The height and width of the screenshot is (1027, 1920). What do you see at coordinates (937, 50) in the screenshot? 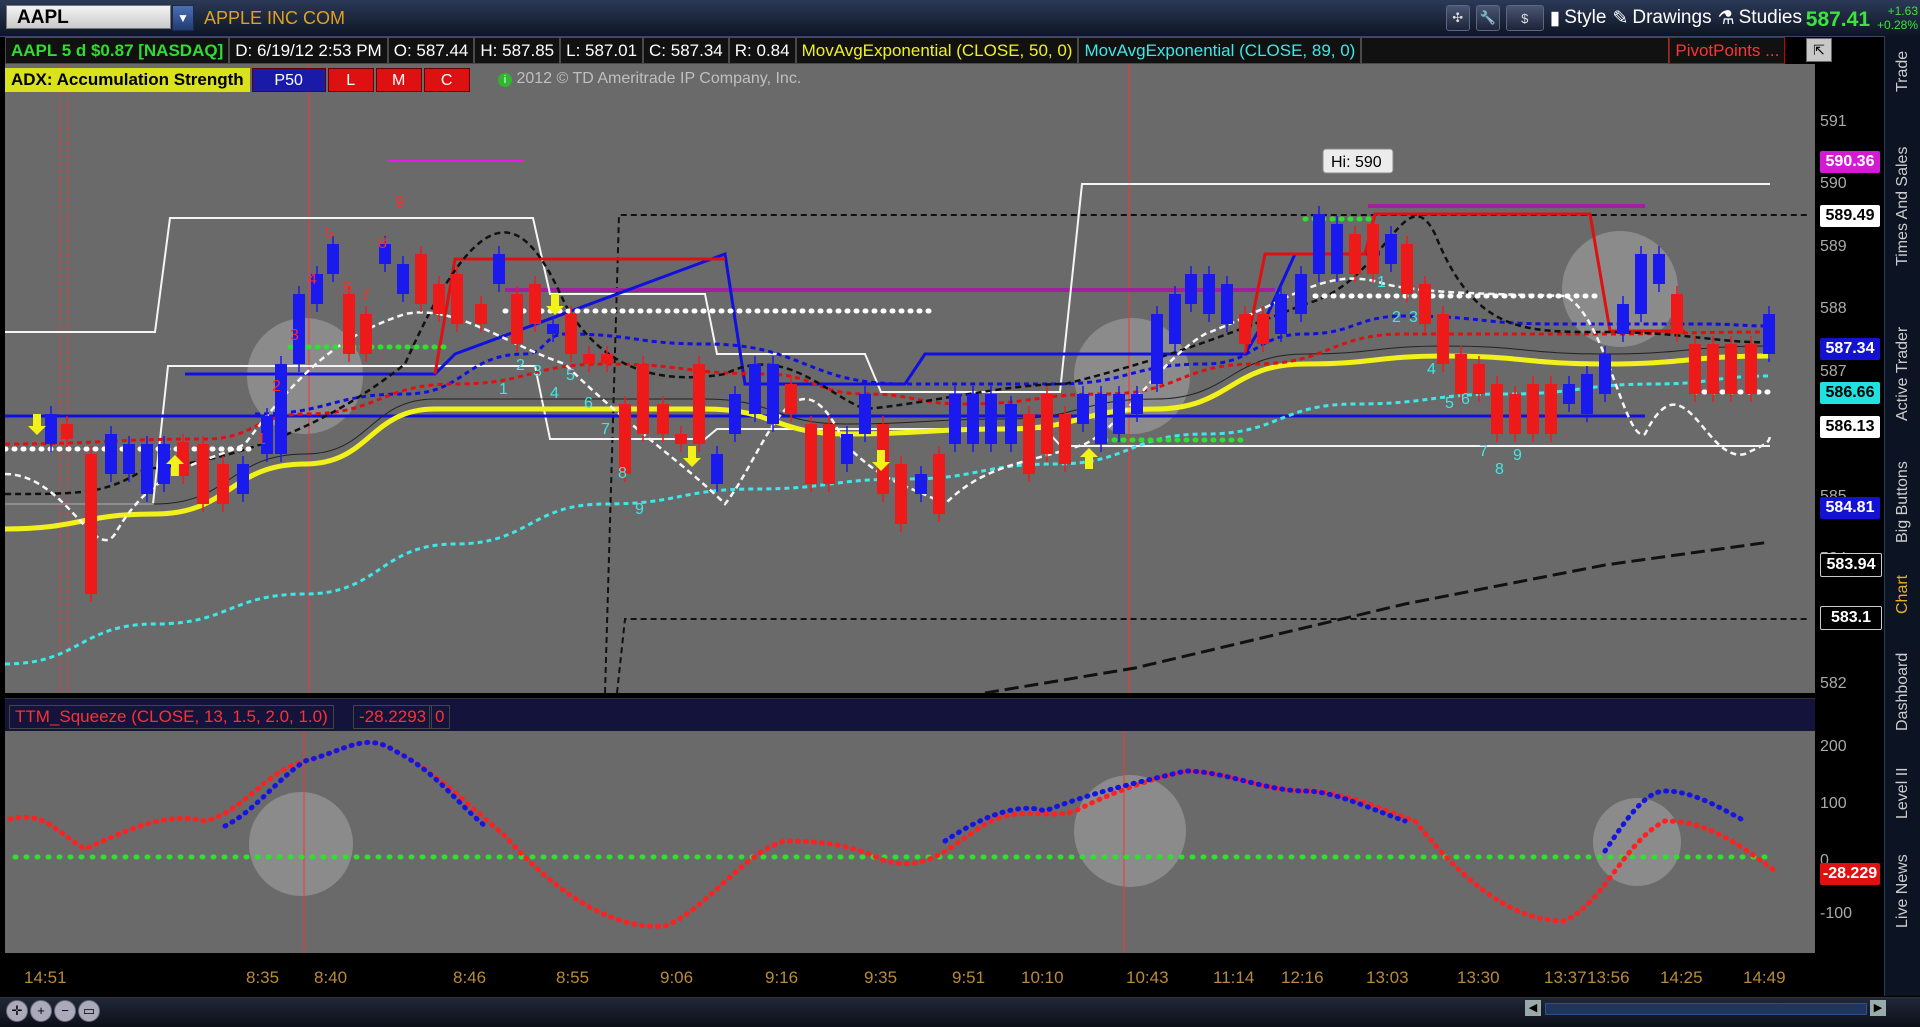
I see `study-ema50: MovAvgExponential (CLOSE, 50, 0)` at bounding box center [937, 50].